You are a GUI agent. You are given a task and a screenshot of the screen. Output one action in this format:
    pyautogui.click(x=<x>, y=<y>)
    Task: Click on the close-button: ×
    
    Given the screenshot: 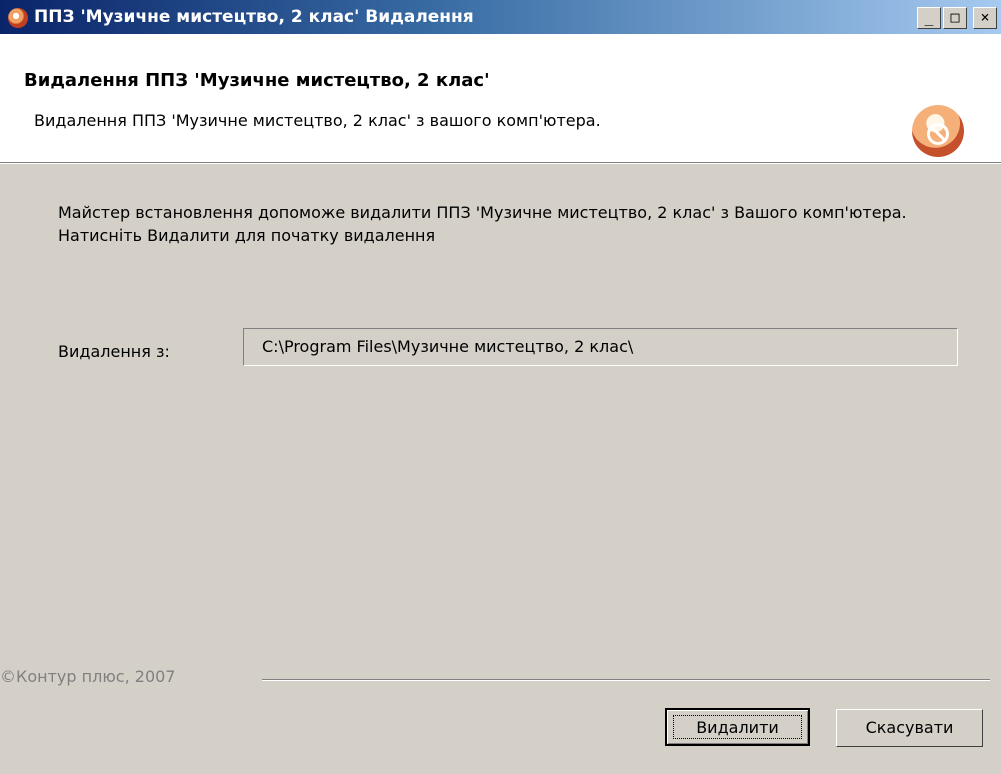 What is the action you would take?
    pyautogui.click(x=985, y=18)
    